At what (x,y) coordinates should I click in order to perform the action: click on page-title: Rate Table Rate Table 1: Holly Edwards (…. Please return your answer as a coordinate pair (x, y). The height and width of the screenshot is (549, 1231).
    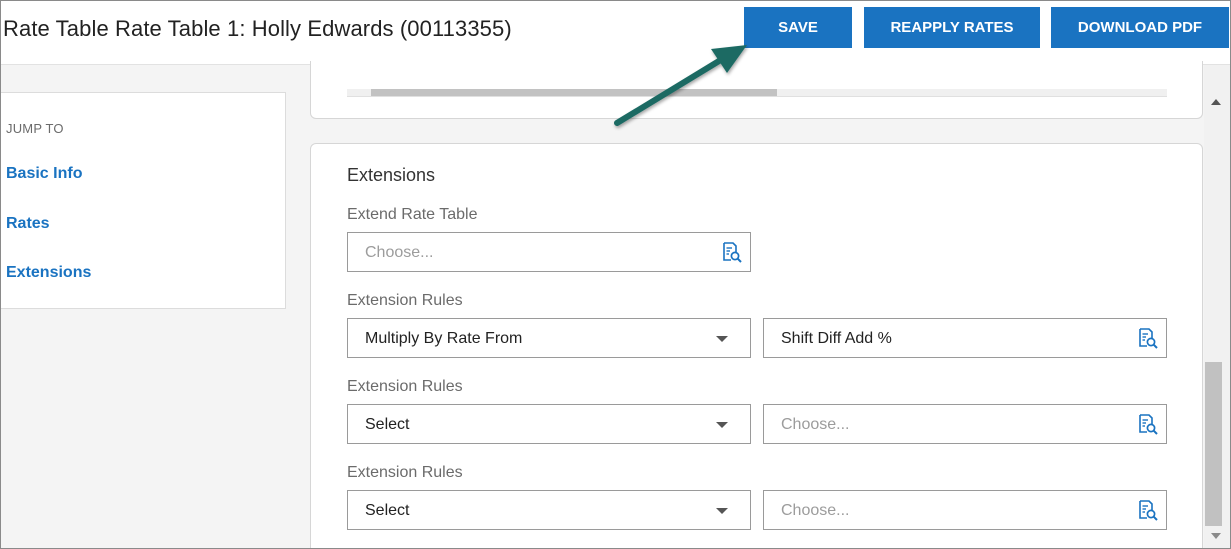
    Looking at the image, I should click on (257, 28).